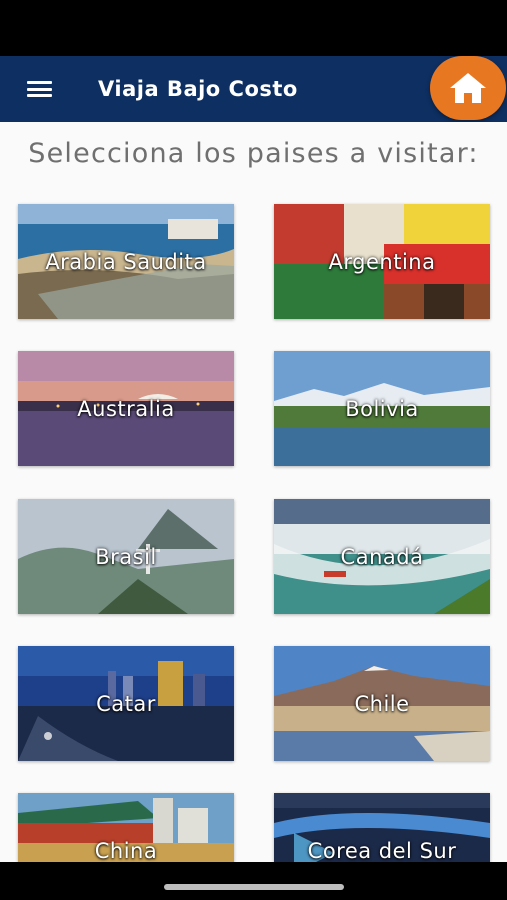 The width and height of the screenshot is (507, 900). Describe the element at coordinates (198, 89) in the screenshot. I see `app-title: Viaja Bajo Costo` at that location.